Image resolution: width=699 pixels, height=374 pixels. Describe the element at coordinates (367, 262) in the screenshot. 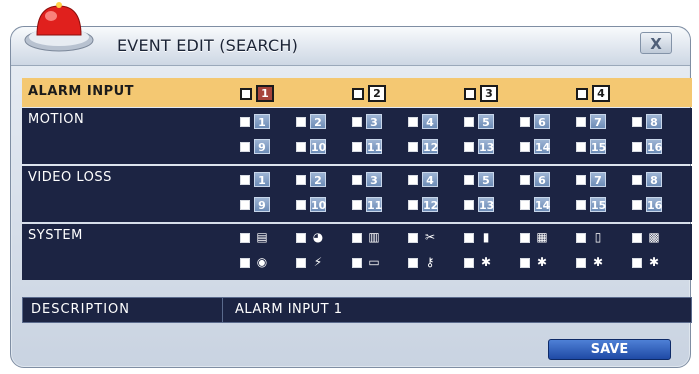

I see `system-event-checkbox: ▭` at that location.